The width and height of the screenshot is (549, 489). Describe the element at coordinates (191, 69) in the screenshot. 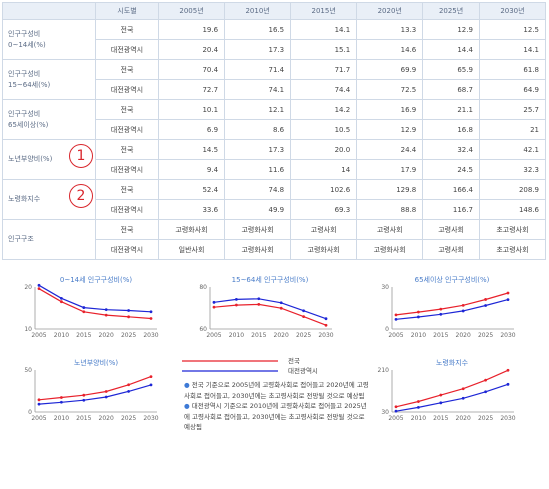

I see `value-cell: 70.4` at that location.